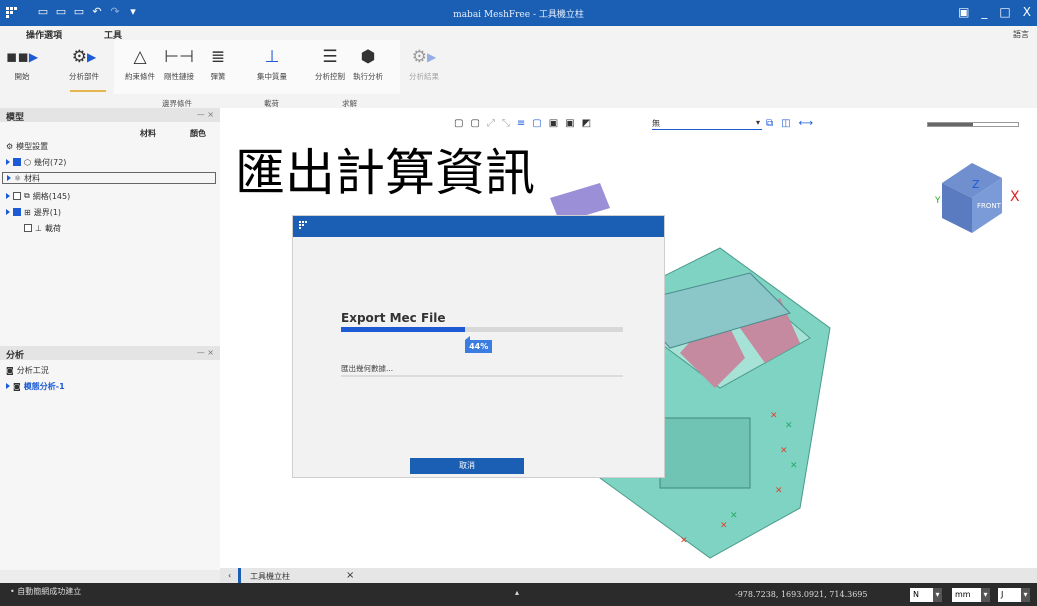 This screenshot has width=1037, height=606. What do you see at coordinates (229, 575) in the screenshot?
I see `tab-scroll-left-icon: ‹` at bounding box center [229, 575].